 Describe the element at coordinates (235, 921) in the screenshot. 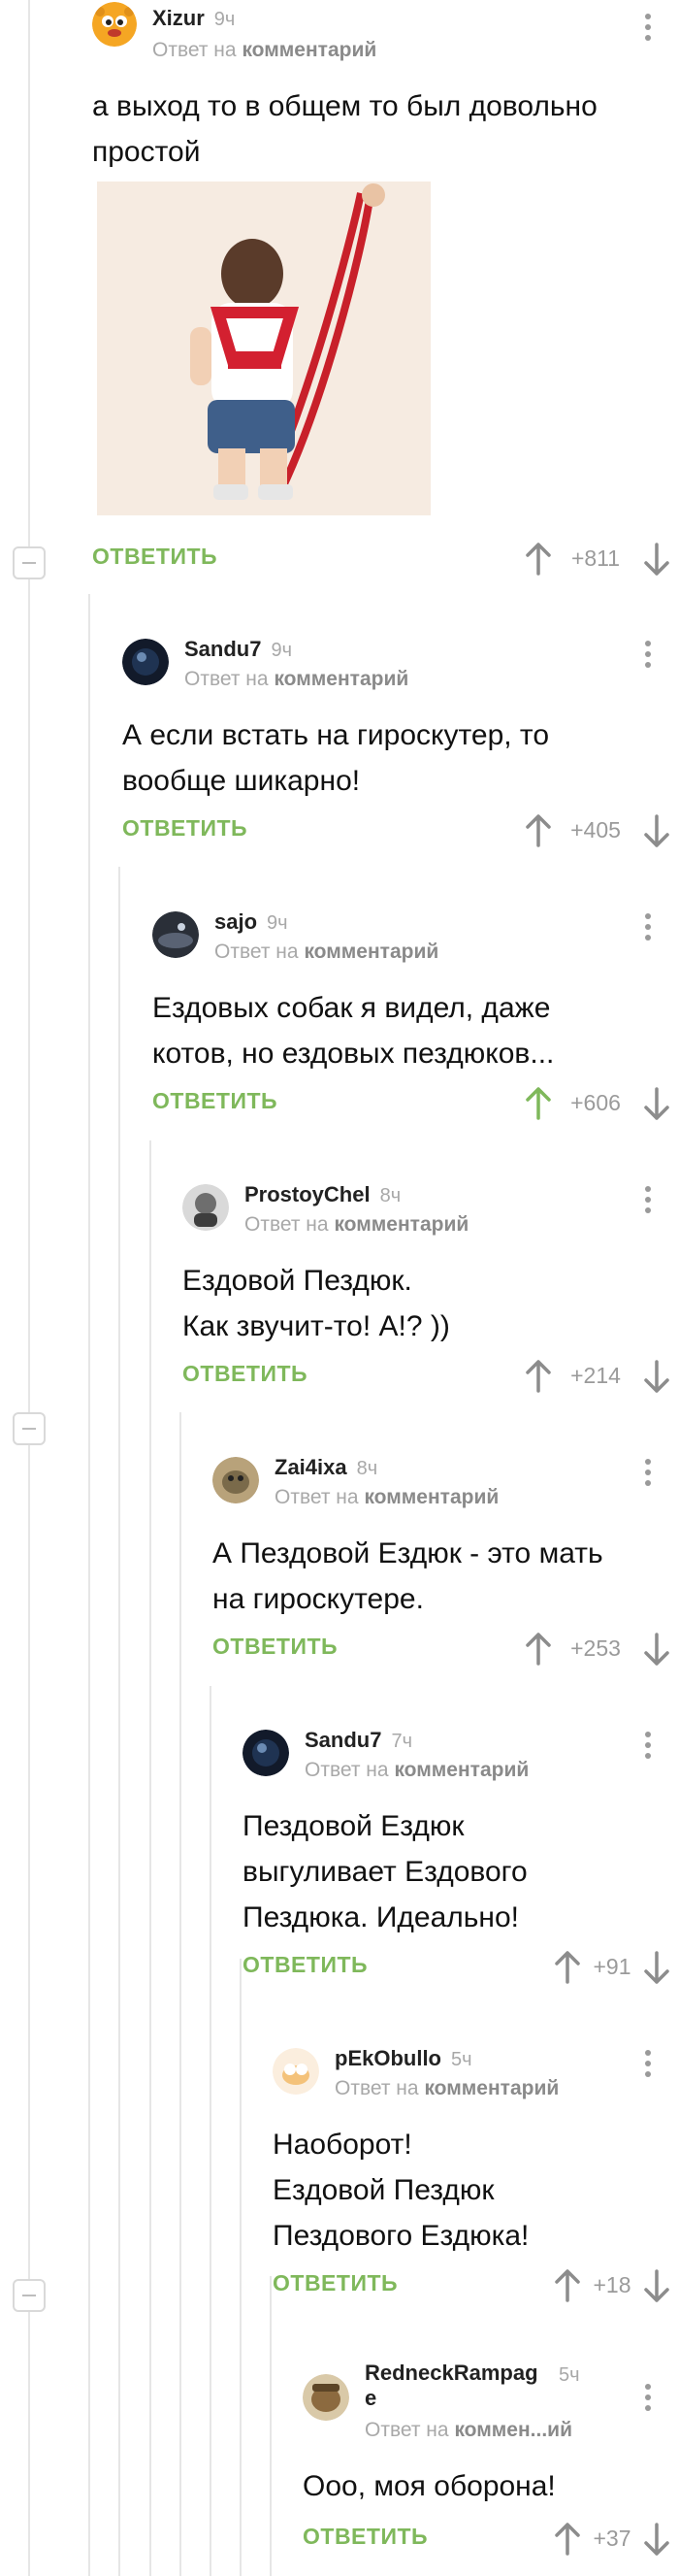

I see `author-name: sajo` at that location.